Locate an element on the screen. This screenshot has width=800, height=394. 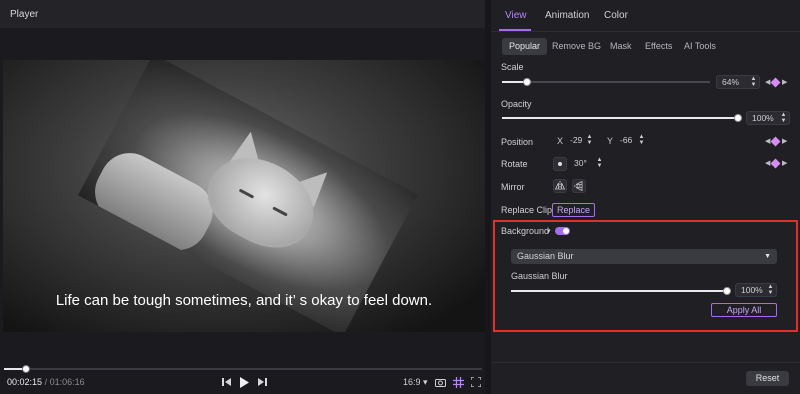
grid-toggle-button is located at coordinates (458, 382).